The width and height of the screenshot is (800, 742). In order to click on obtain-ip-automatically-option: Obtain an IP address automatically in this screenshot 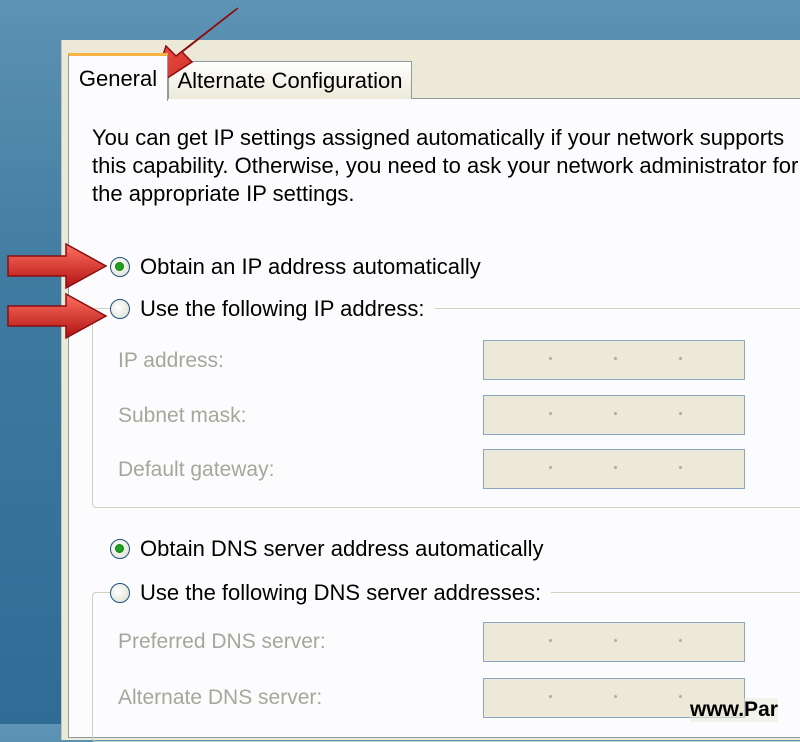, I will do `click(295, 267)`.